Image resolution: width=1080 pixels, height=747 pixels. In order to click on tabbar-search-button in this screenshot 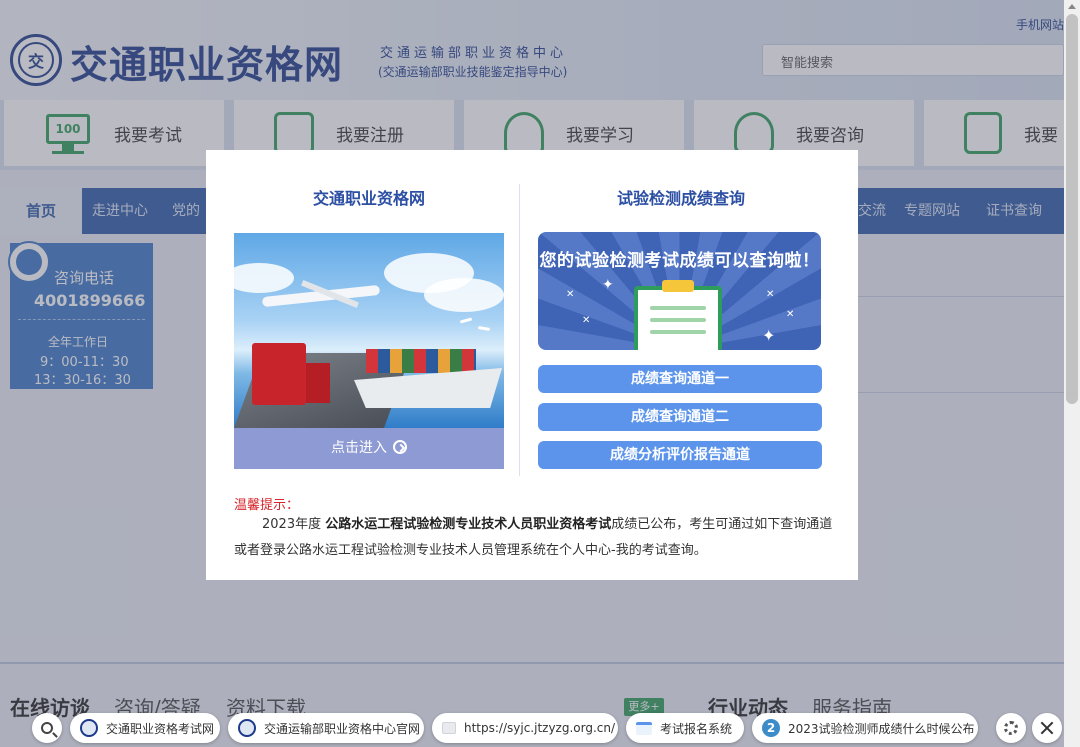, I will do `click(47, 728)`.